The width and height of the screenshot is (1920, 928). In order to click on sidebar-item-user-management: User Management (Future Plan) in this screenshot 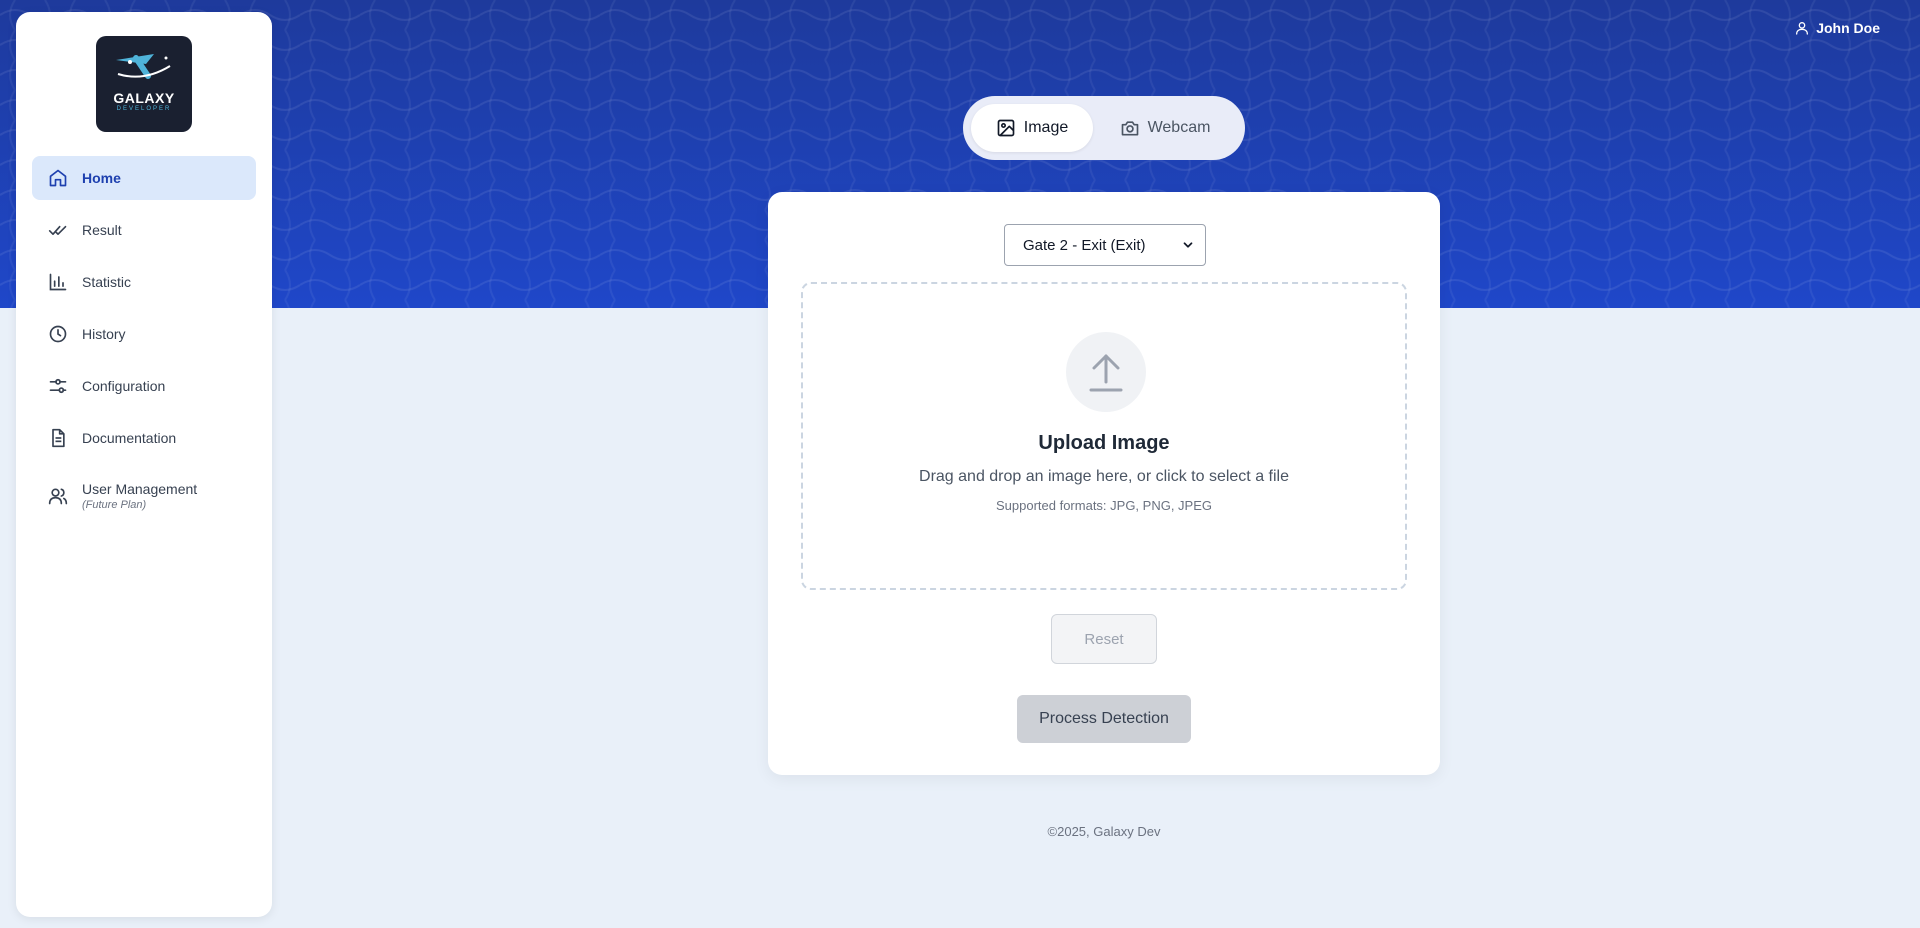, I will do `click(144, 496)`.